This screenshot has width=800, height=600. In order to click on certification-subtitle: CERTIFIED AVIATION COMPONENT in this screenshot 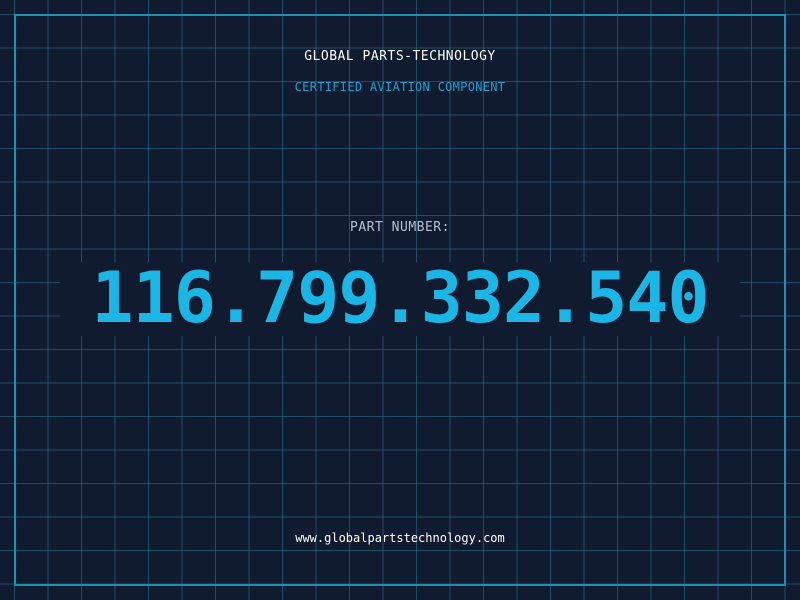, I will do `click(400, 87)`.